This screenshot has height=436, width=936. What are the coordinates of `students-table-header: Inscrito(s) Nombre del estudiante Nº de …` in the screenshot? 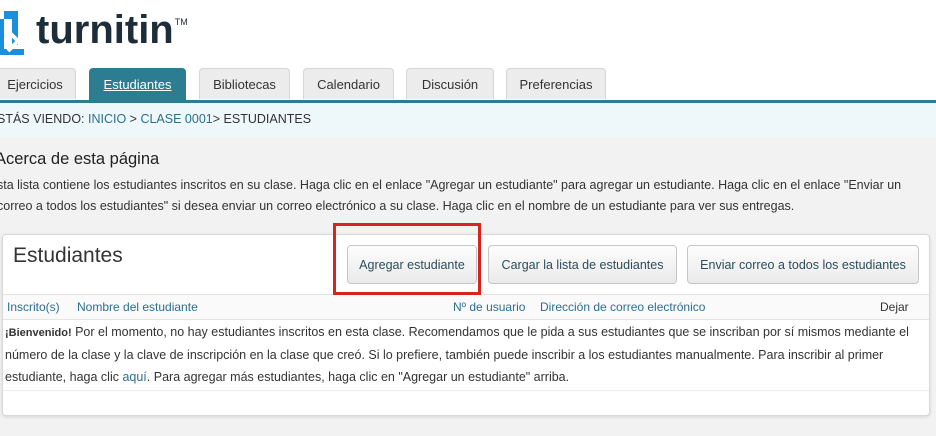 It's located at (466, 307).